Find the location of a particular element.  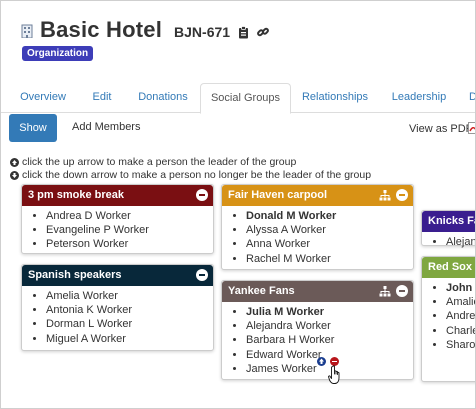

show-button: Show is located at coordinates (33, 128).